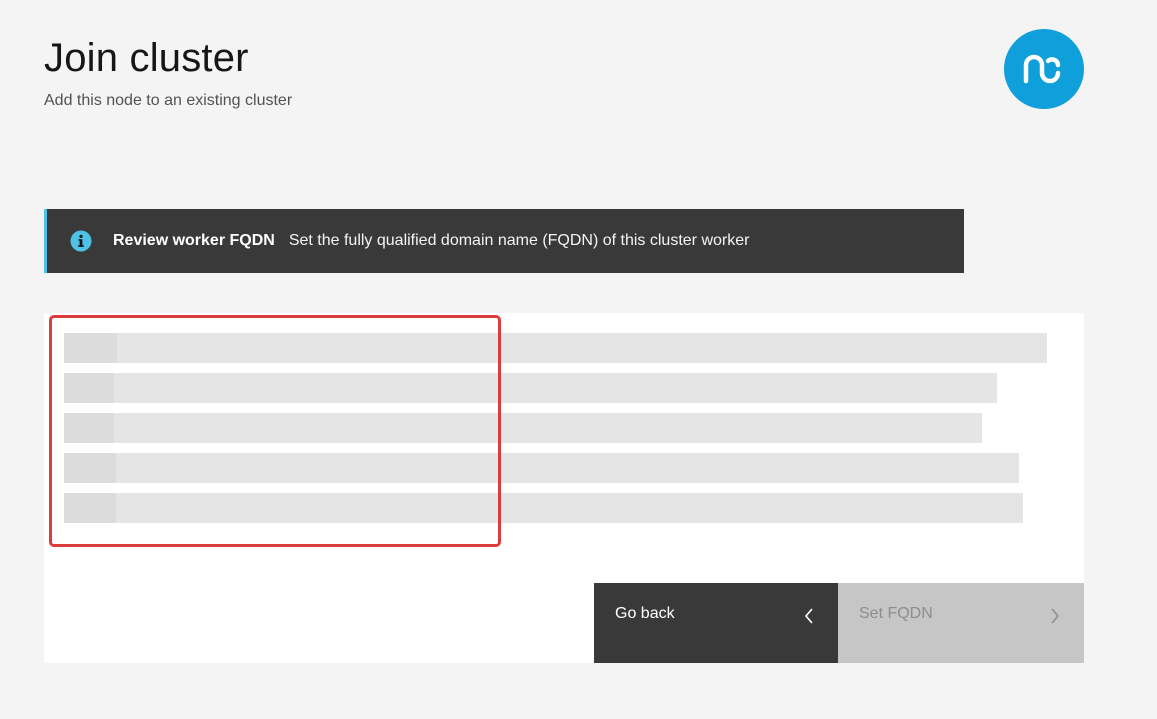 The image size is (1157, 719). What do you see at coordinates (961, 623) in the screenshot?
I see `set-fqdn-button: Set FQDN` at bounding box center [961, 623].